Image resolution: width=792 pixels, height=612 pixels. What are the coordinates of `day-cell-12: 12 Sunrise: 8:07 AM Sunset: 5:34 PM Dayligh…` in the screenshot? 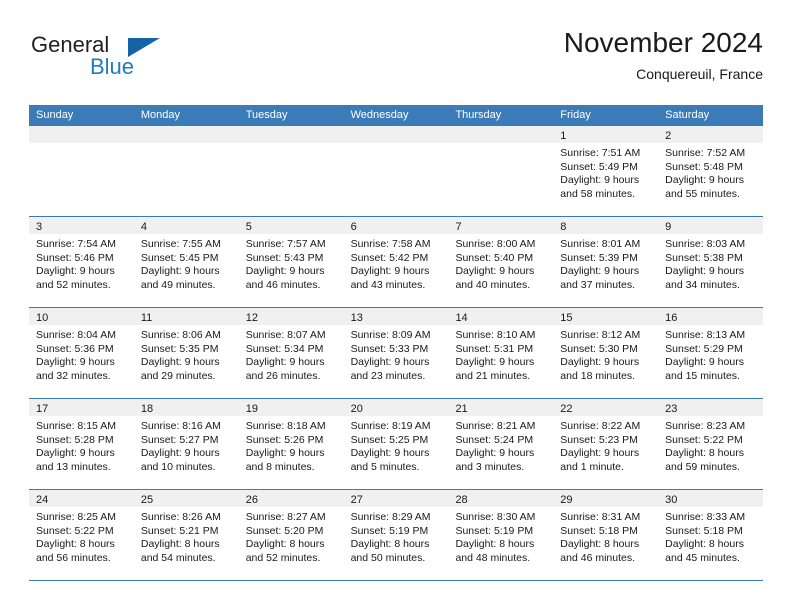 It's located at (291, 353).